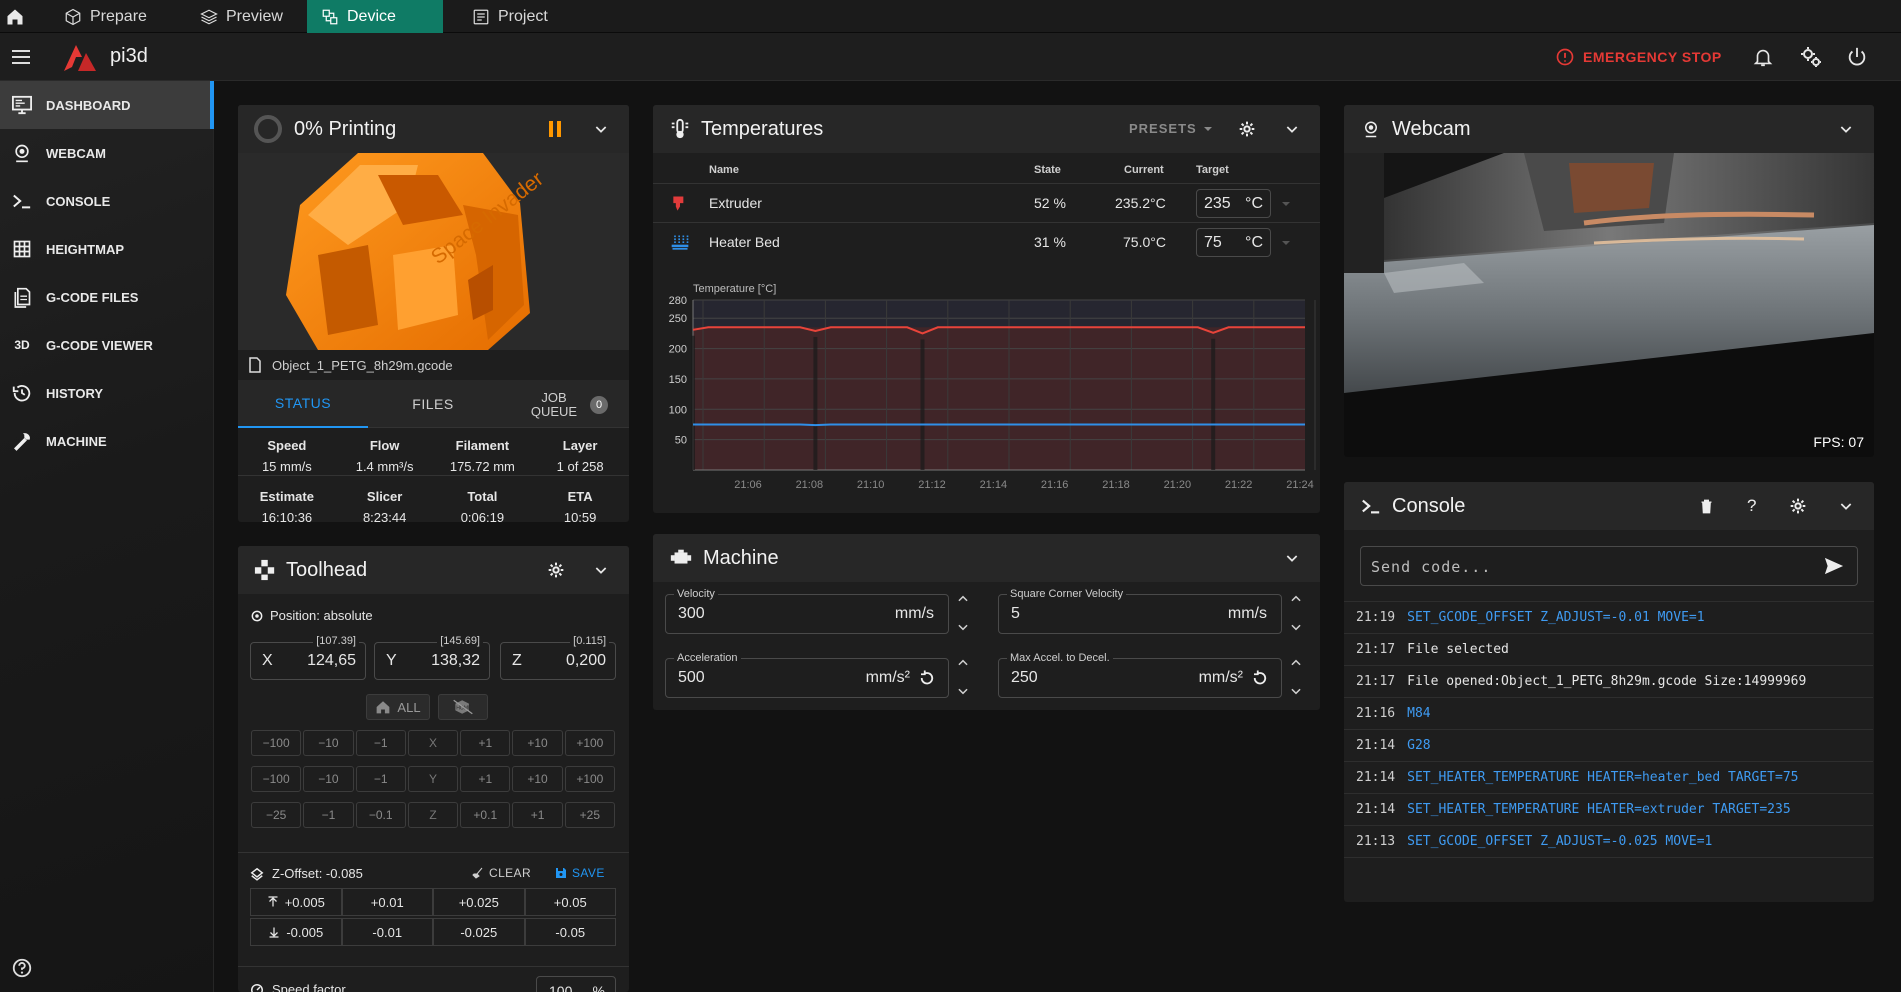  What do you see at coordinates (107, 105) in the screenshot?
I see `sidebar-item-dashboard: DASHBOARD` at bounding box center [107, 105].